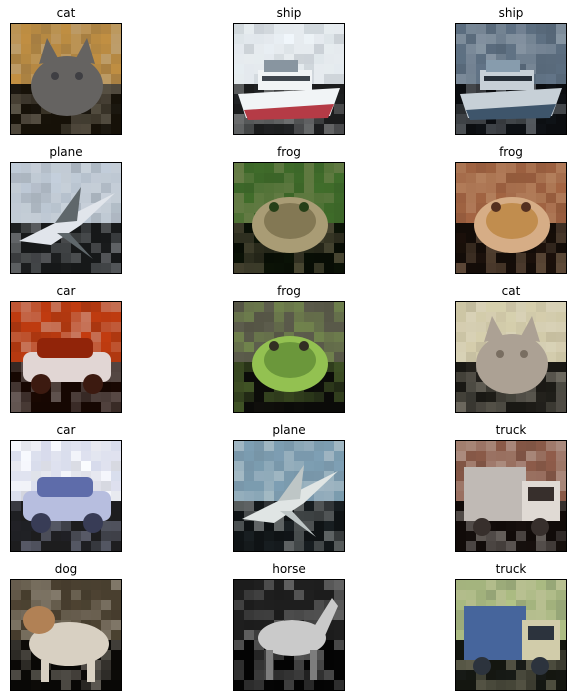  What do you see at coordinates (289, 569) in the screenshot?
I see `image-label: horse` at bounding box center [289, 569].